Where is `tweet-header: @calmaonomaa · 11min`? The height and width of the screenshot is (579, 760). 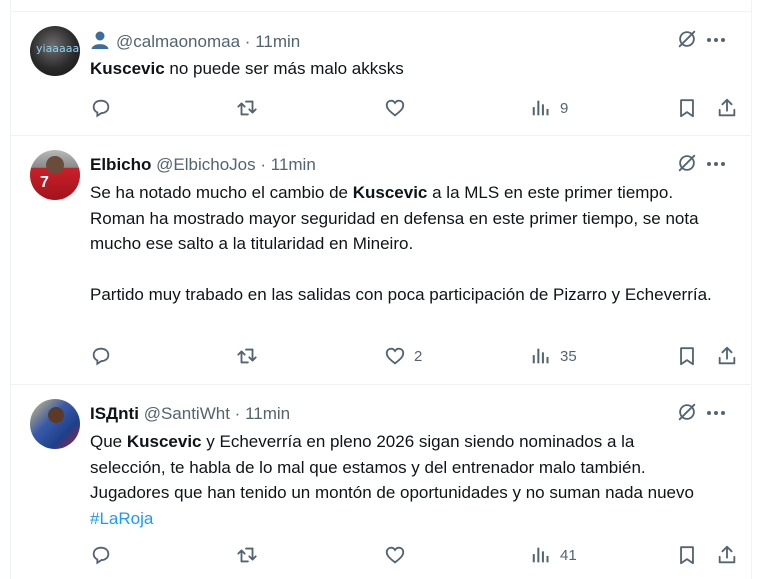 tweet-header: @calmaonomaa · 11min is located at coordinates (195, 41).